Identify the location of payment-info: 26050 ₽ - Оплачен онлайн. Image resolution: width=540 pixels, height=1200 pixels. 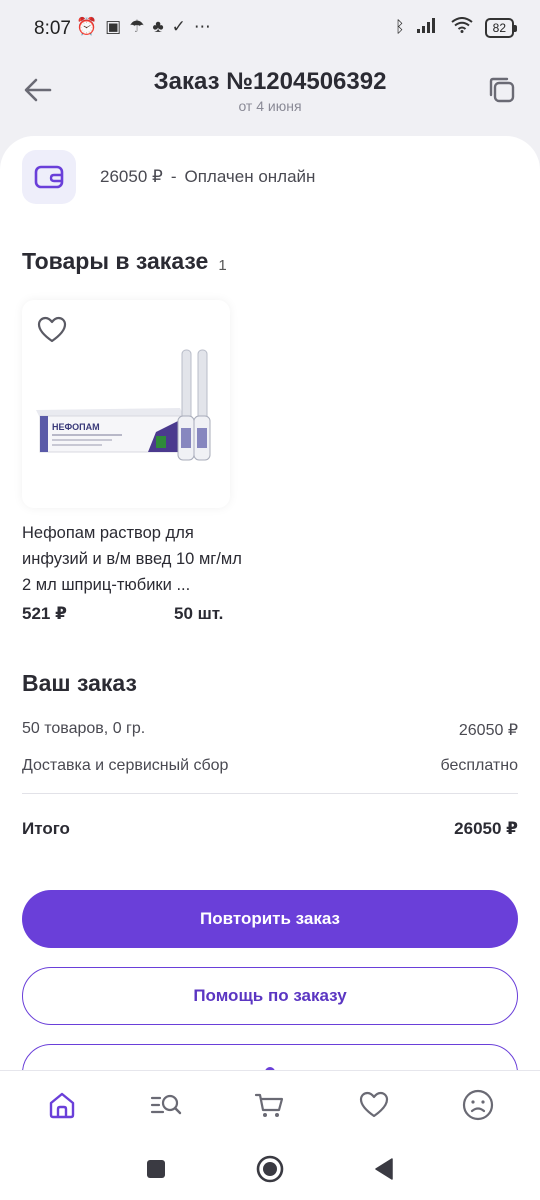
(270, 177).